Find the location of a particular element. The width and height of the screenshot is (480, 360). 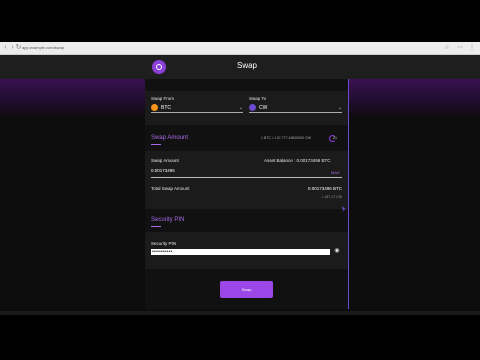

url-text: app.example.com/swap is located at coordinates (43, 48).